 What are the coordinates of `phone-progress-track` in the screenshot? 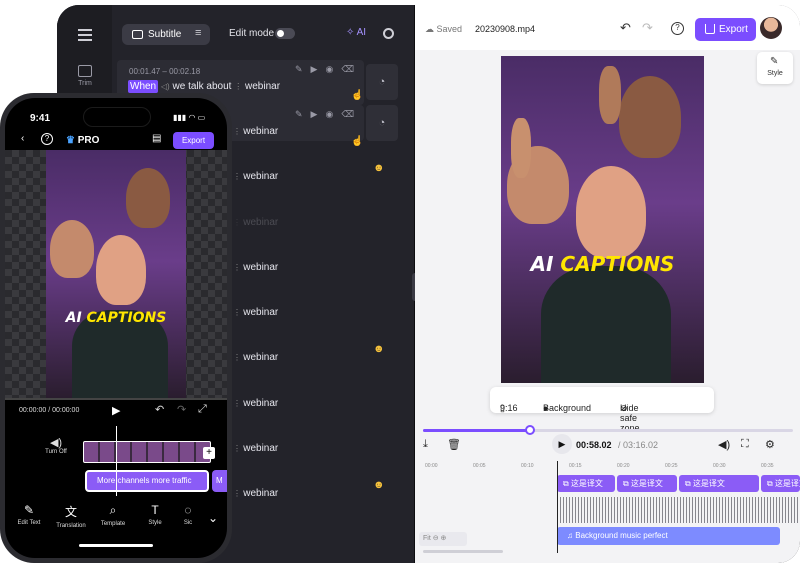 It's located at (116, 399).